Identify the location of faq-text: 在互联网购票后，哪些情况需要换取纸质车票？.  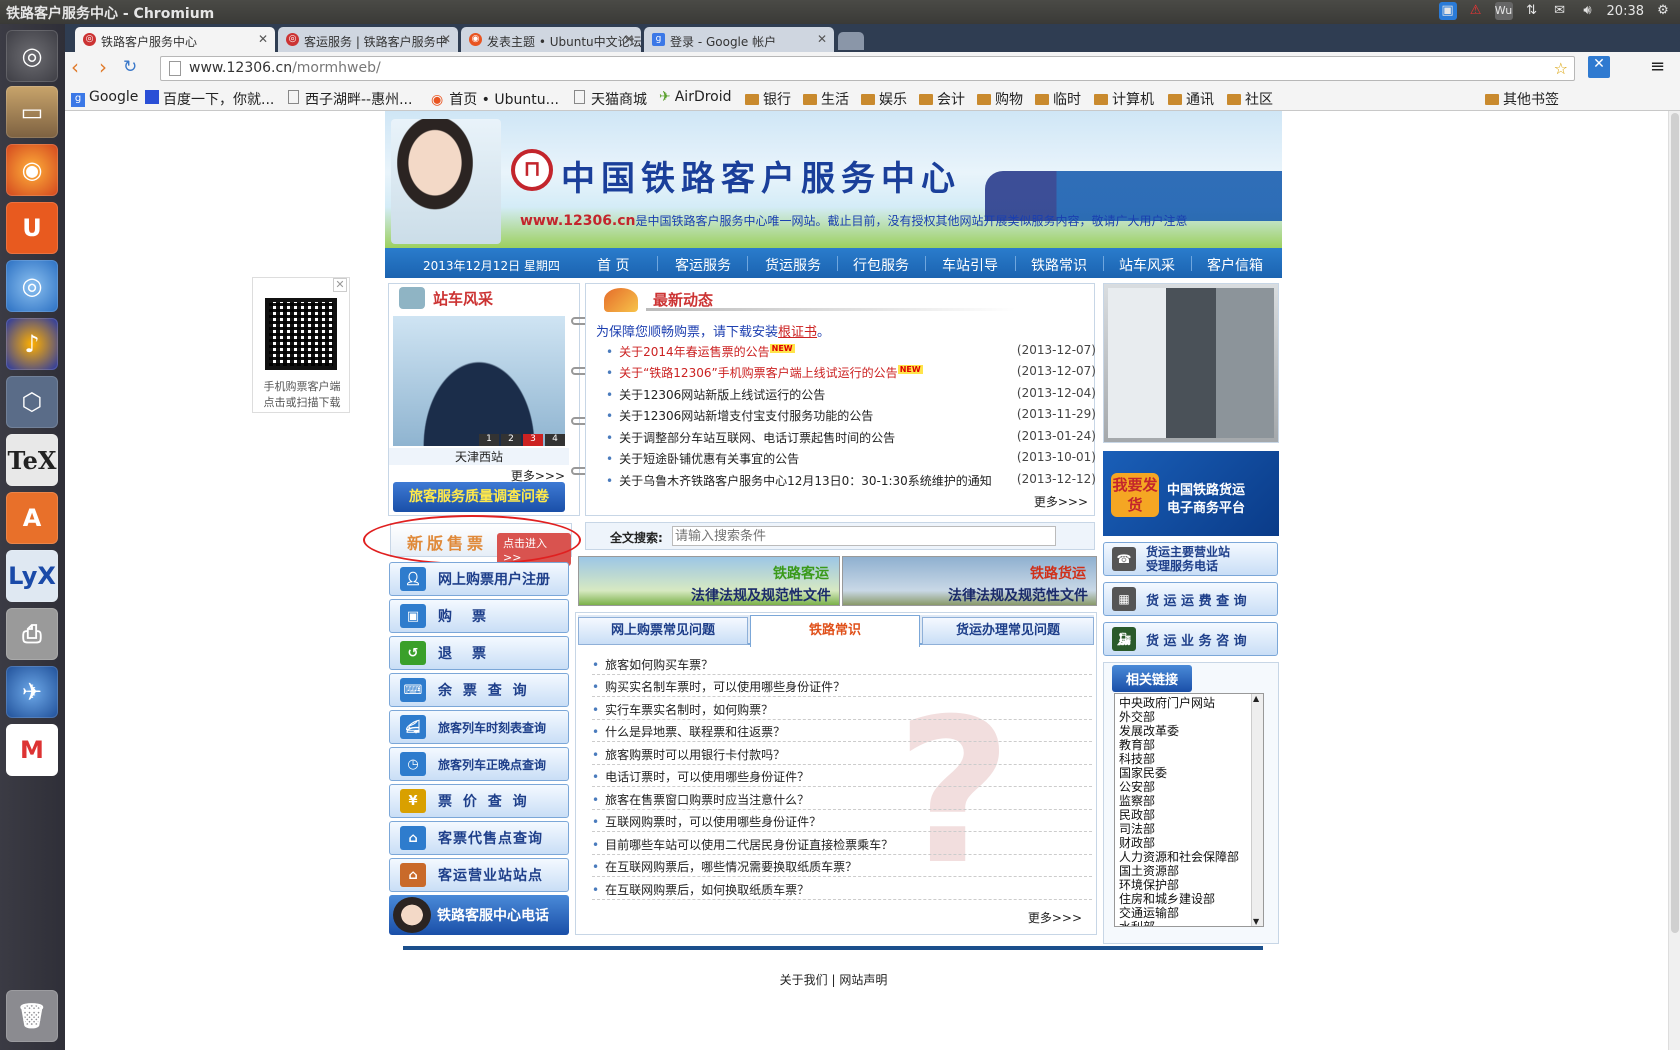
(731, 867).